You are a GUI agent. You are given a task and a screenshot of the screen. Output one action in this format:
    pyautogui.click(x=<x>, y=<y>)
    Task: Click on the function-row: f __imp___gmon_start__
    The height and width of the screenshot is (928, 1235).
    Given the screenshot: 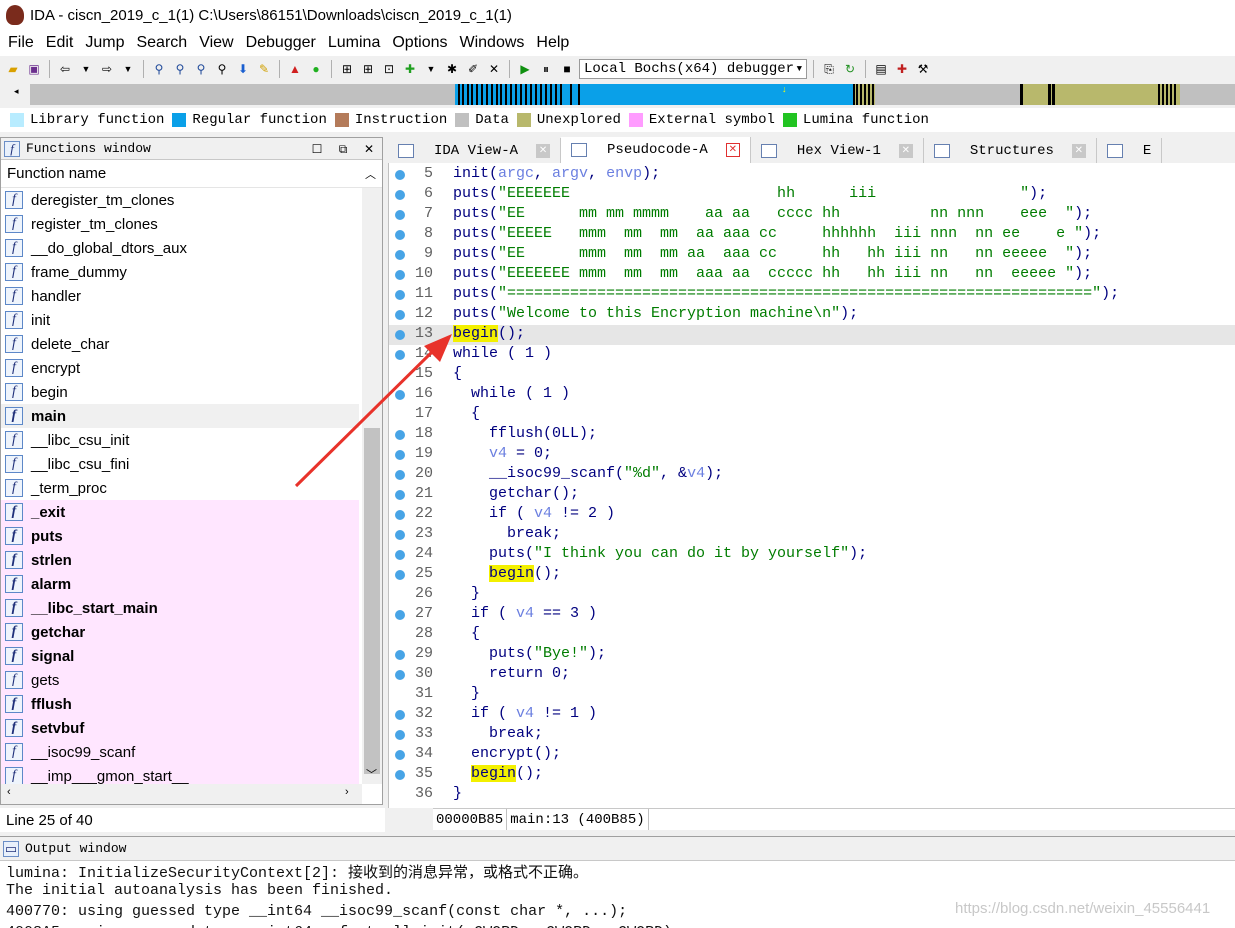 What is the action you would take?
    pyautogui.click(x=180, y=774)
    